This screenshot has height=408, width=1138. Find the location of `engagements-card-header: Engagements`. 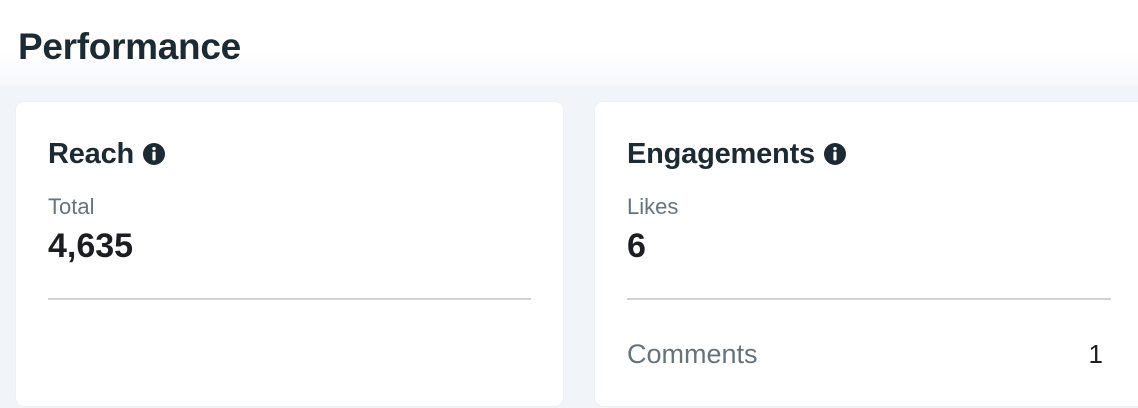

engagements-card-header: Engagements is located at coordinates (737, 154).